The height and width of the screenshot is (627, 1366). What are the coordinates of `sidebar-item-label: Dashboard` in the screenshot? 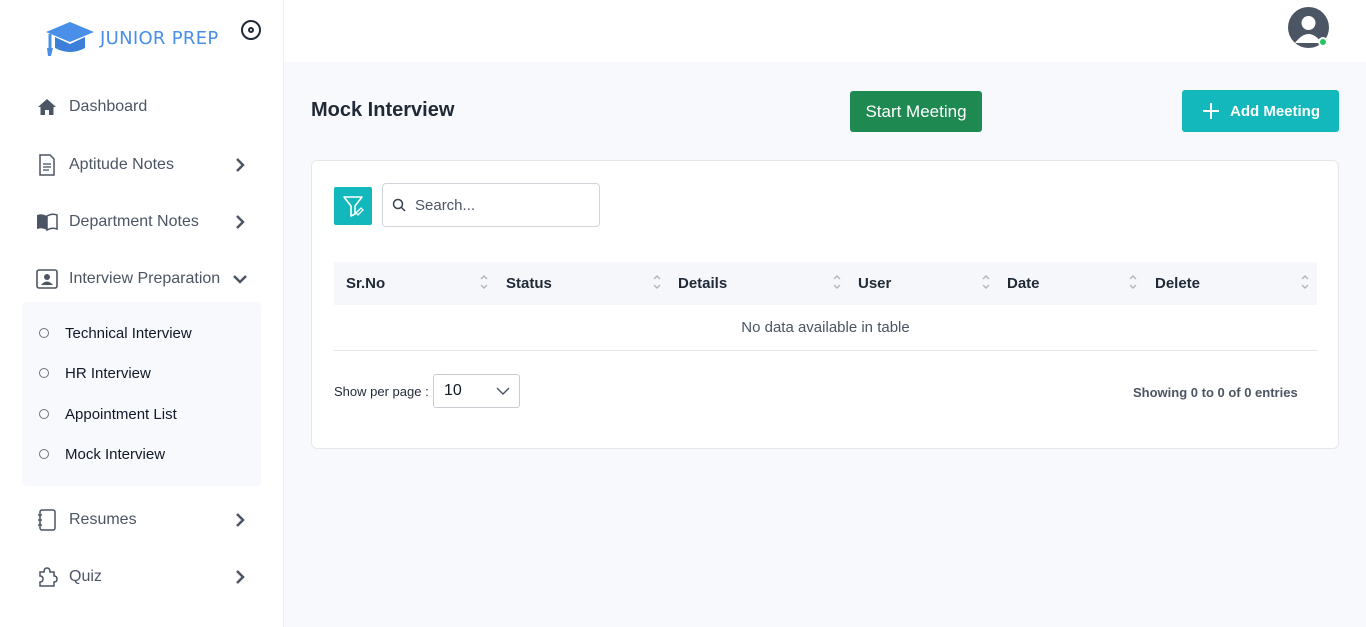 It's located at (108, 106).